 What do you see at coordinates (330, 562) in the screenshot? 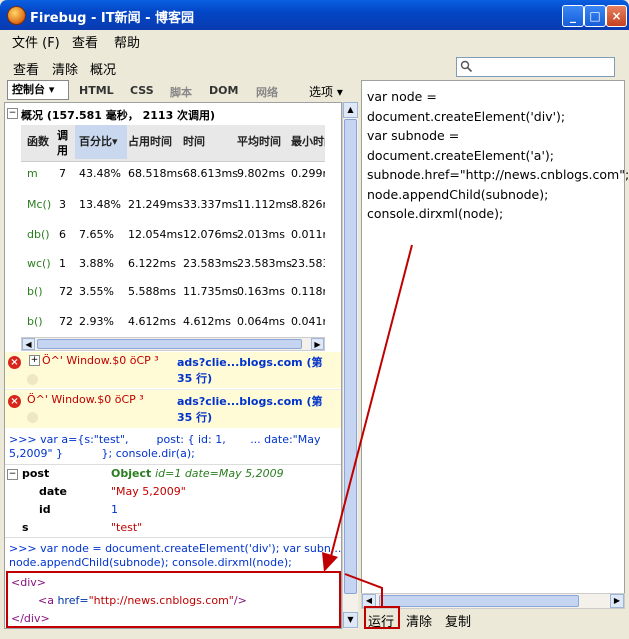
I see `arrow-head` at bounding box center [330, 562].